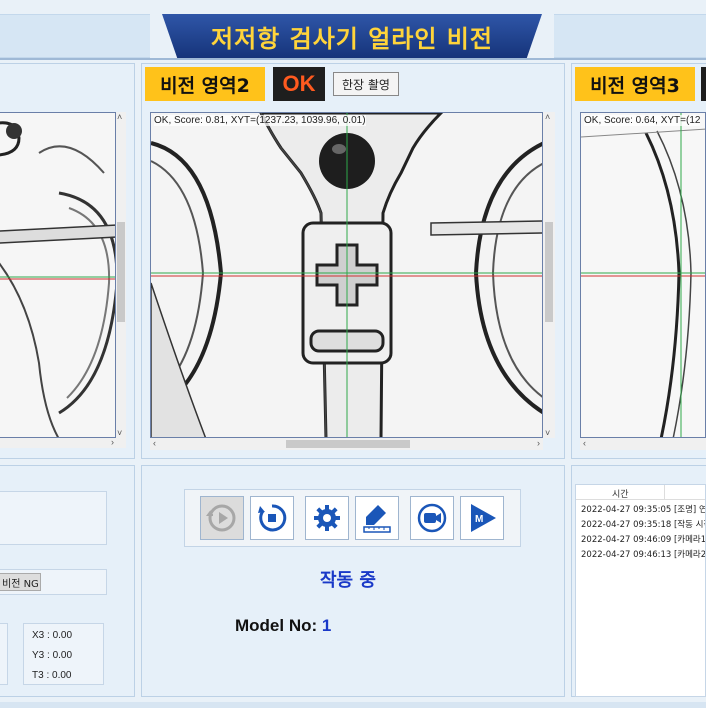 The width and height of the screenshot is (706, 708). I want to click on video-camera-icon, so click(432, 518).